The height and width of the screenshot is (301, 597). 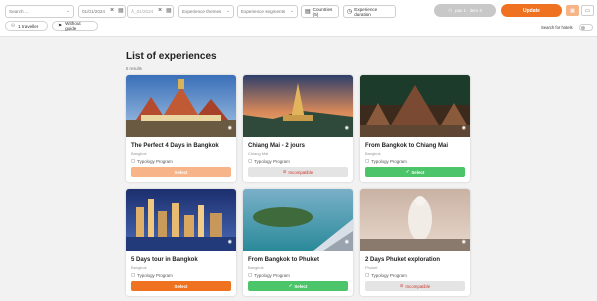 I want to click on results-count: 6 results, so click(x=134, y=68).